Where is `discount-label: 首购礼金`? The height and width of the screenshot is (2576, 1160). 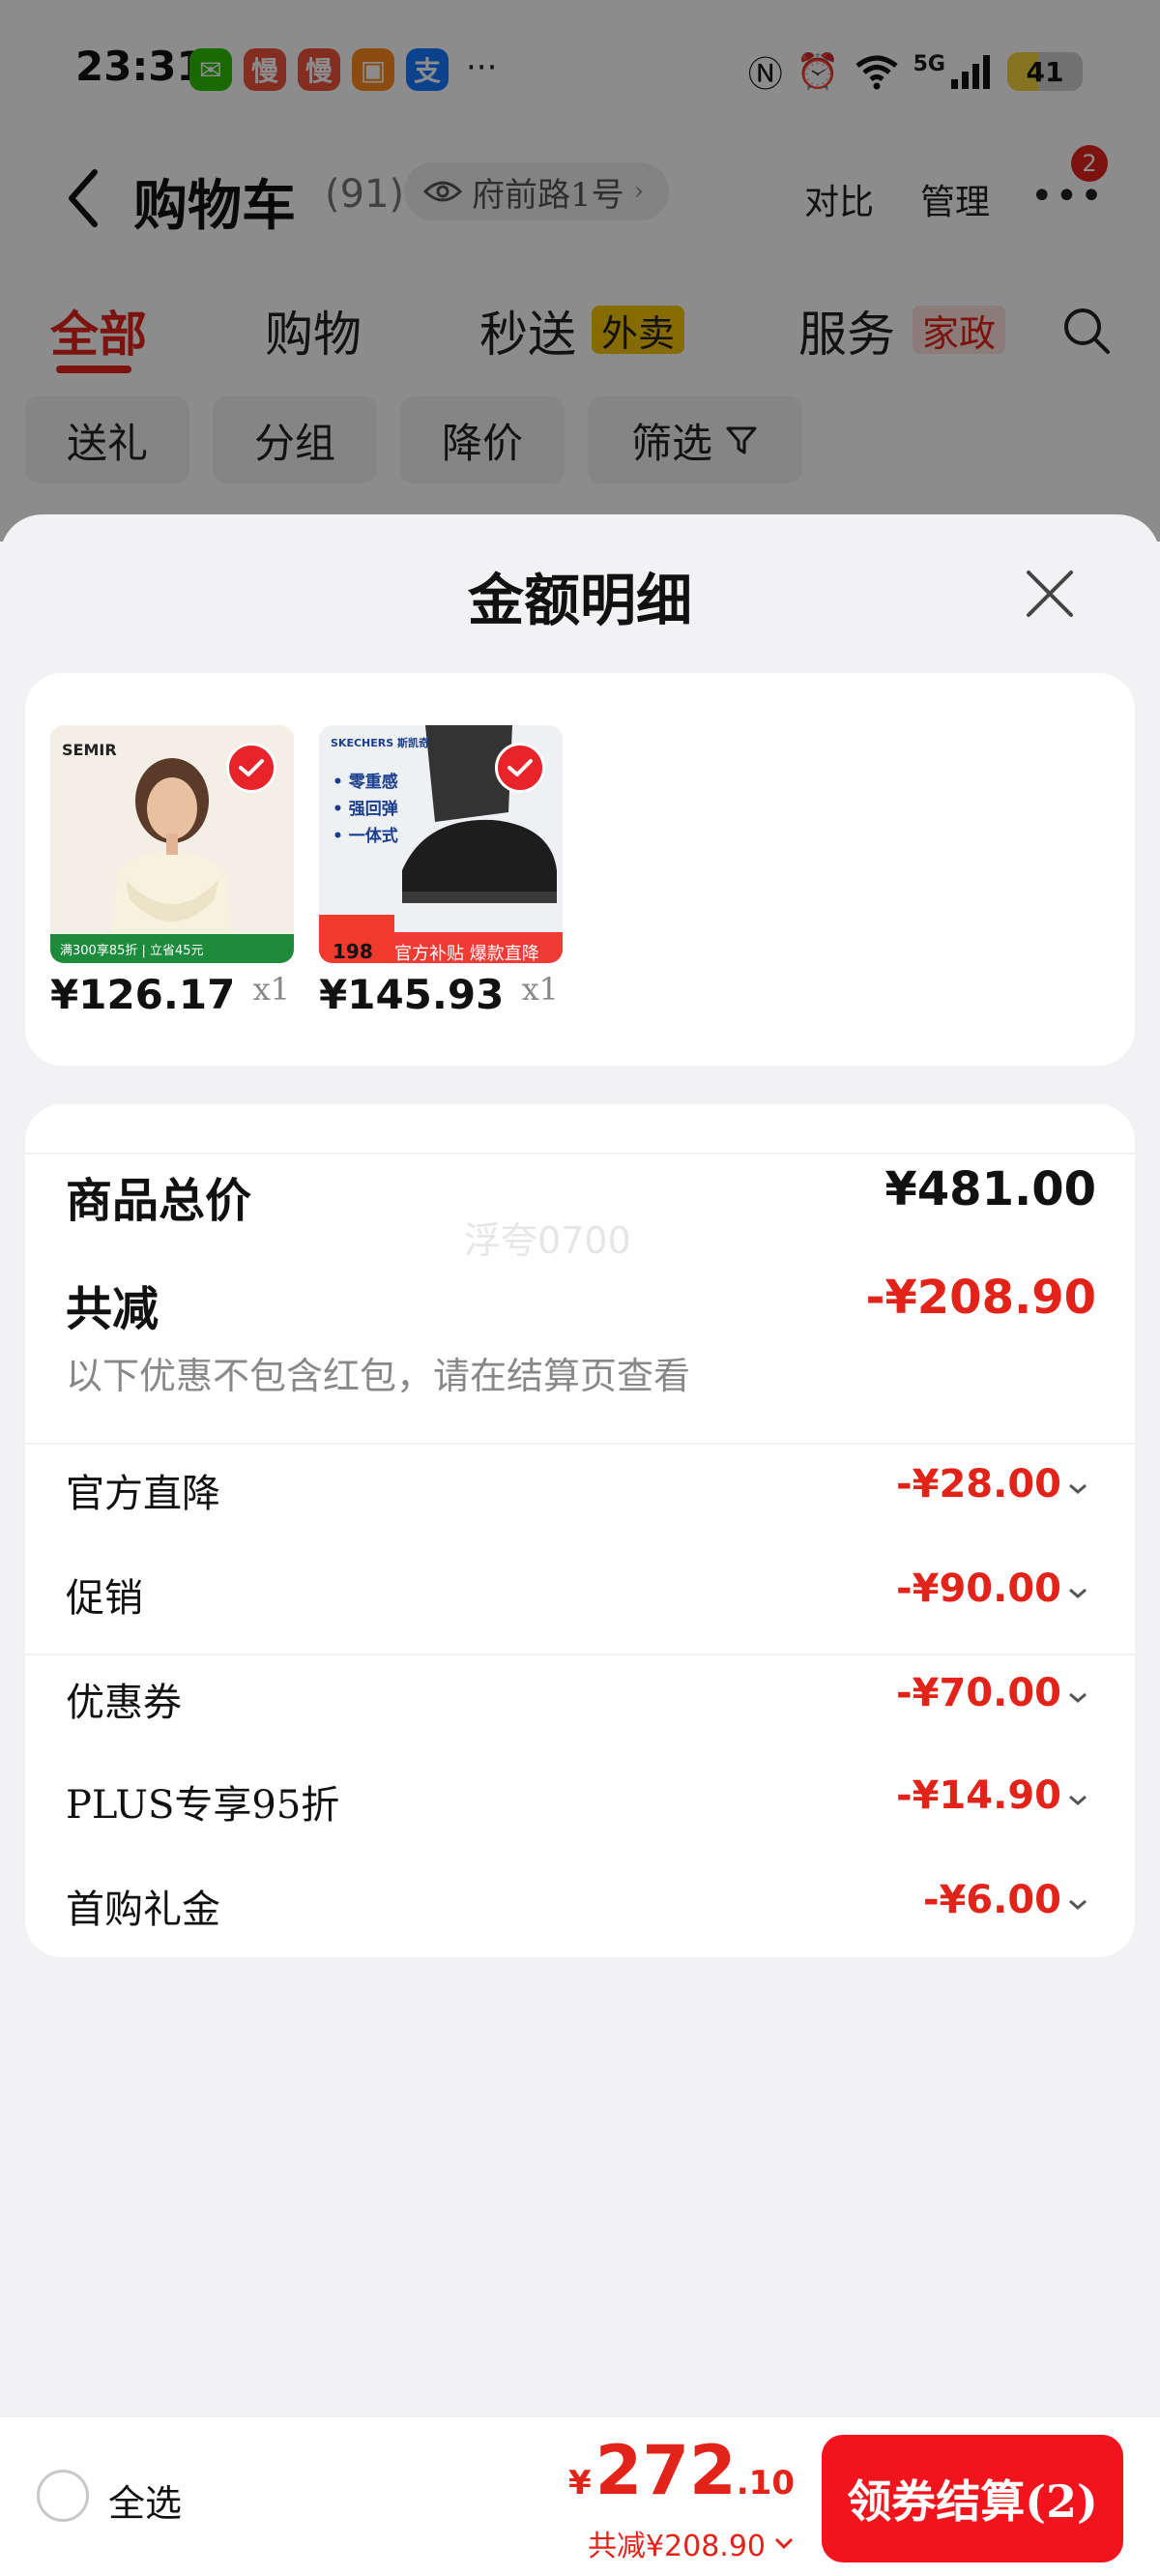 discount-label: 首购礼金 is located at coordinates (143, 1910).